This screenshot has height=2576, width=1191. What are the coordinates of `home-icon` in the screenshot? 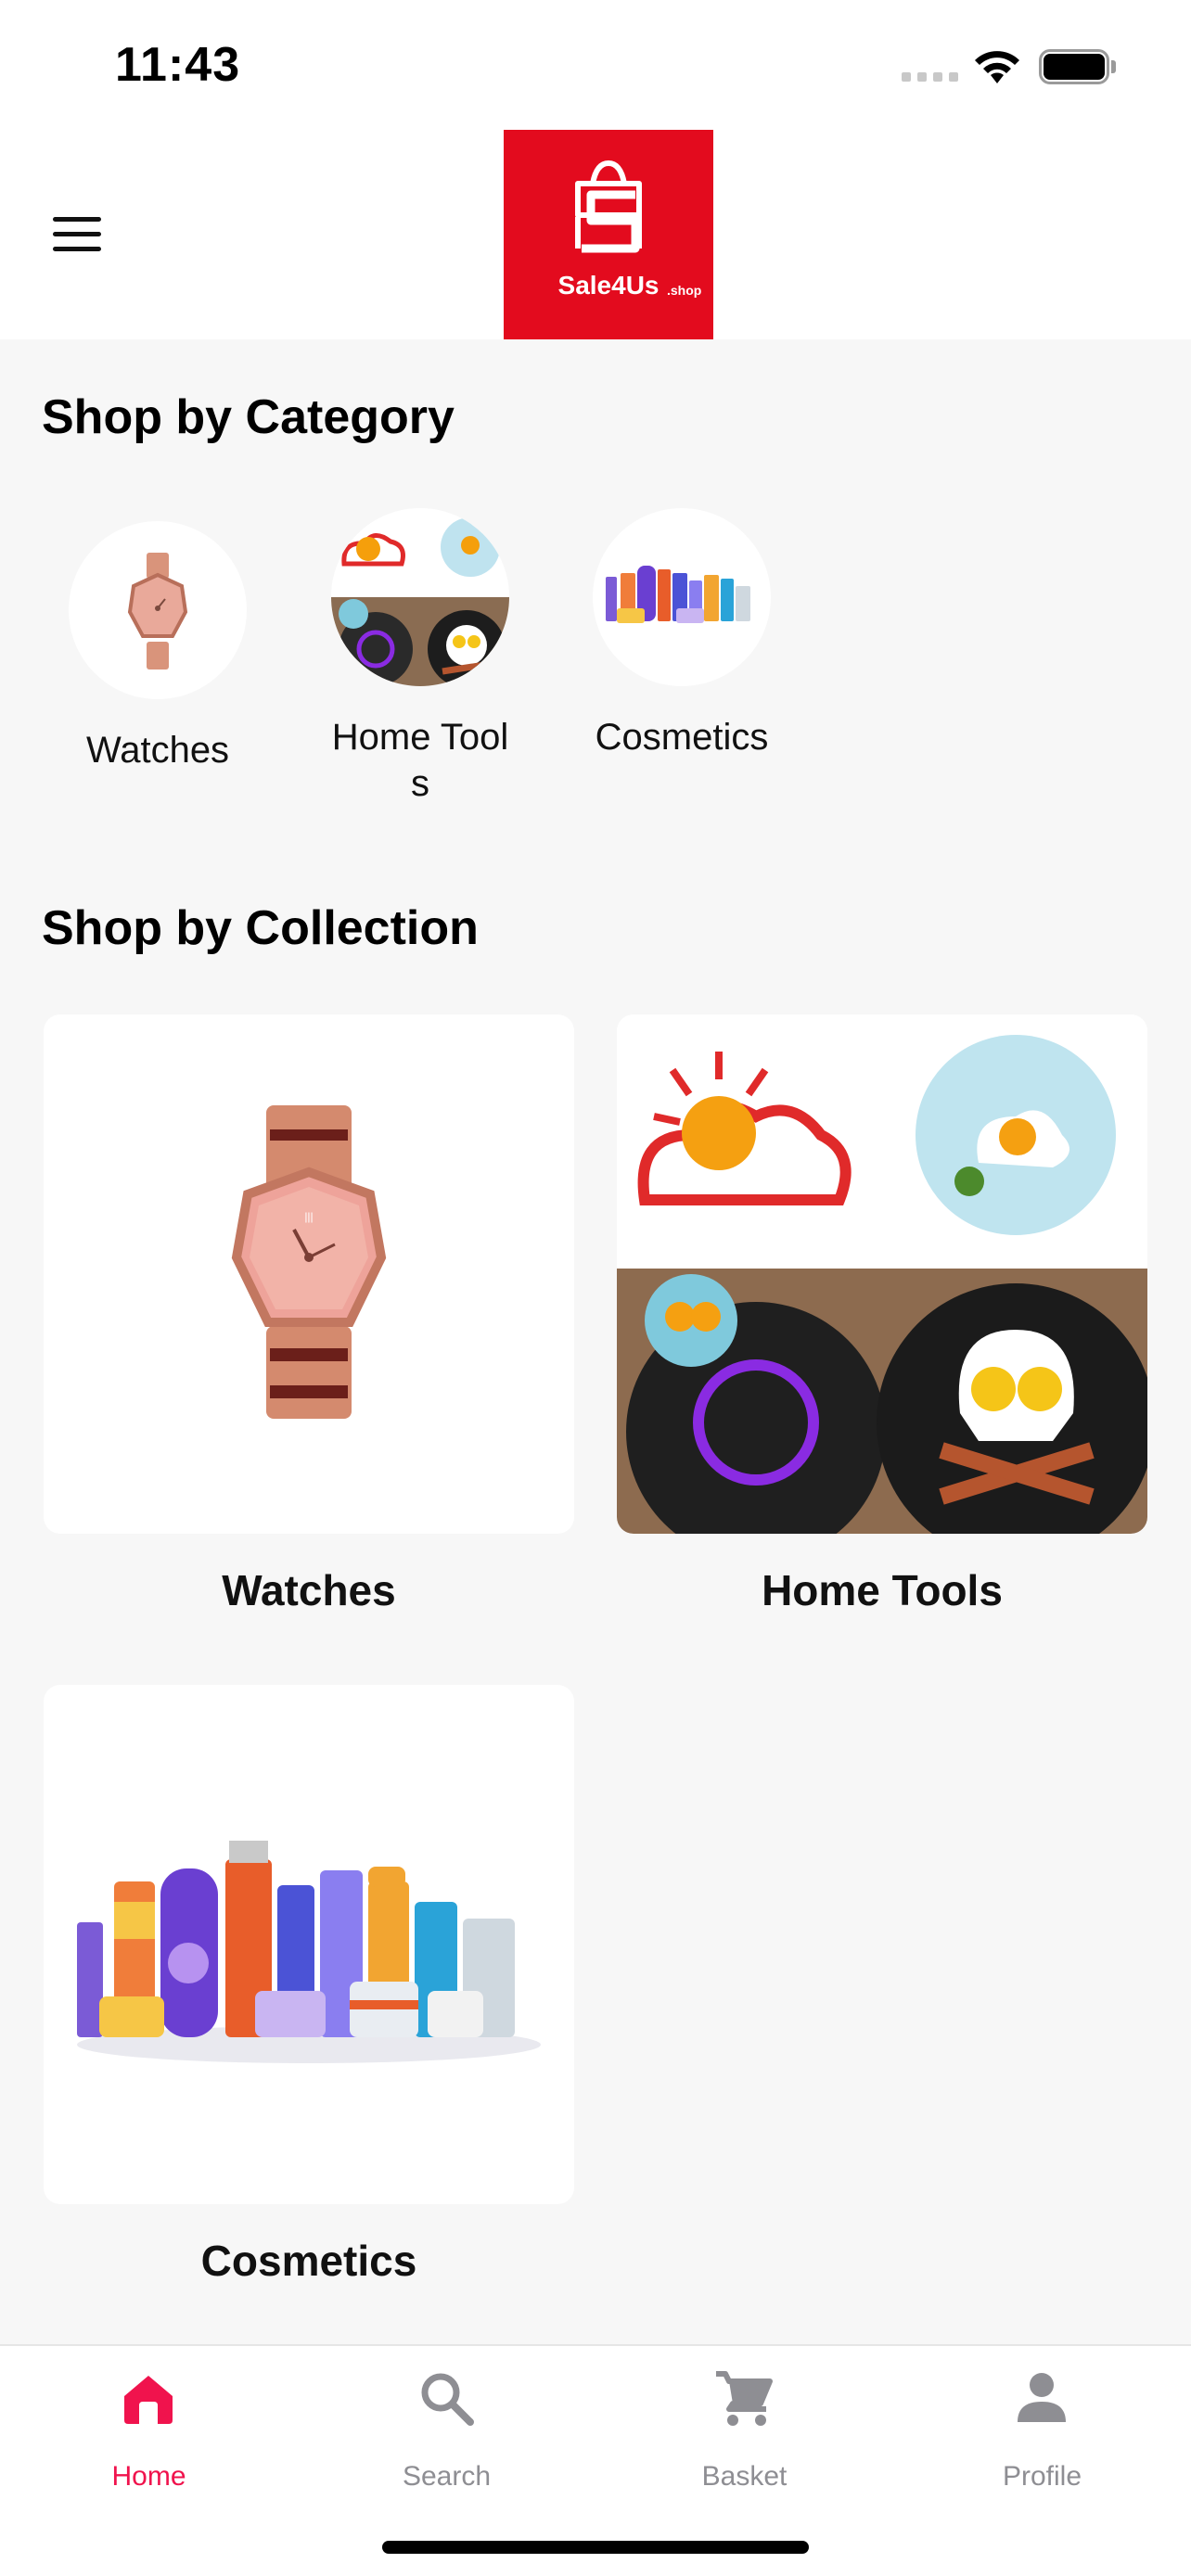 It's located at (148, 2400).